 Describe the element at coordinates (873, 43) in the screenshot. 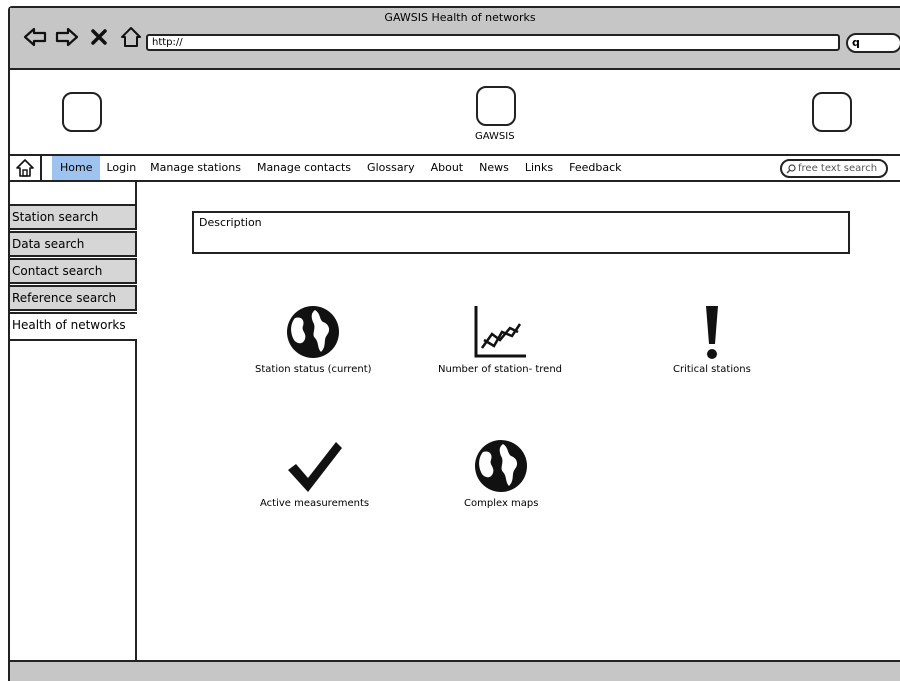

I see `browser-search-box: q` at that location.